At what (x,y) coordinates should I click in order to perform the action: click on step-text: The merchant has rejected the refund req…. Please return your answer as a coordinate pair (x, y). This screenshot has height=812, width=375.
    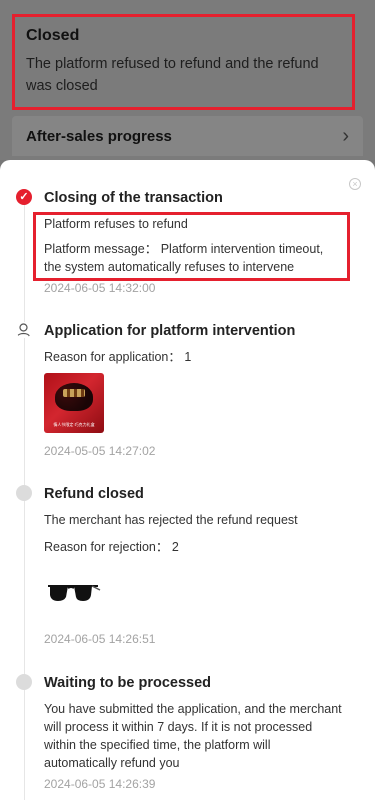
    Looking at the image, I should click on (171, 520).